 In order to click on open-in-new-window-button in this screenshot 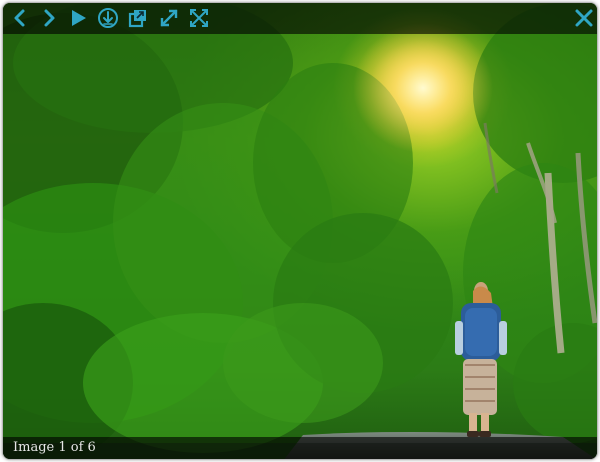, I will do `click(138, 18)`.